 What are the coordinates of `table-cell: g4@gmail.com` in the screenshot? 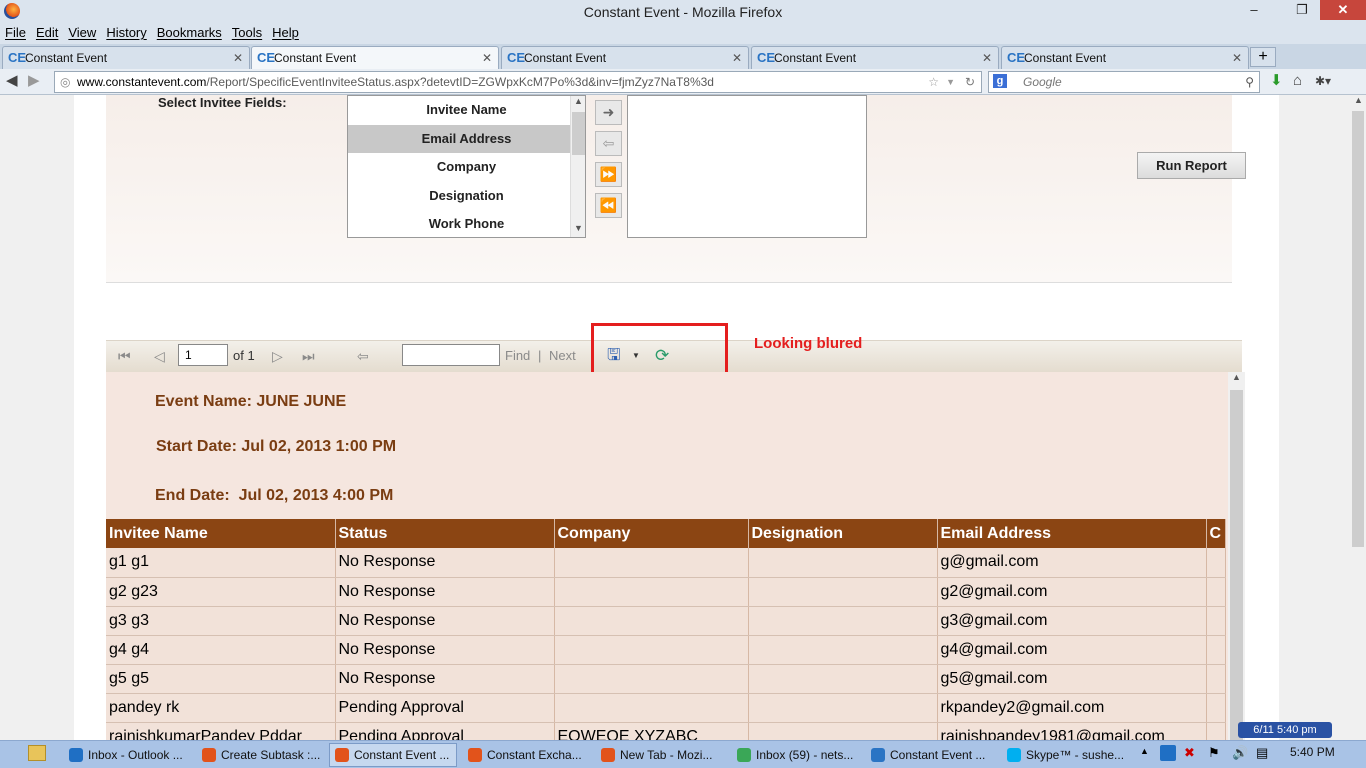 It's located at (1072, 650).